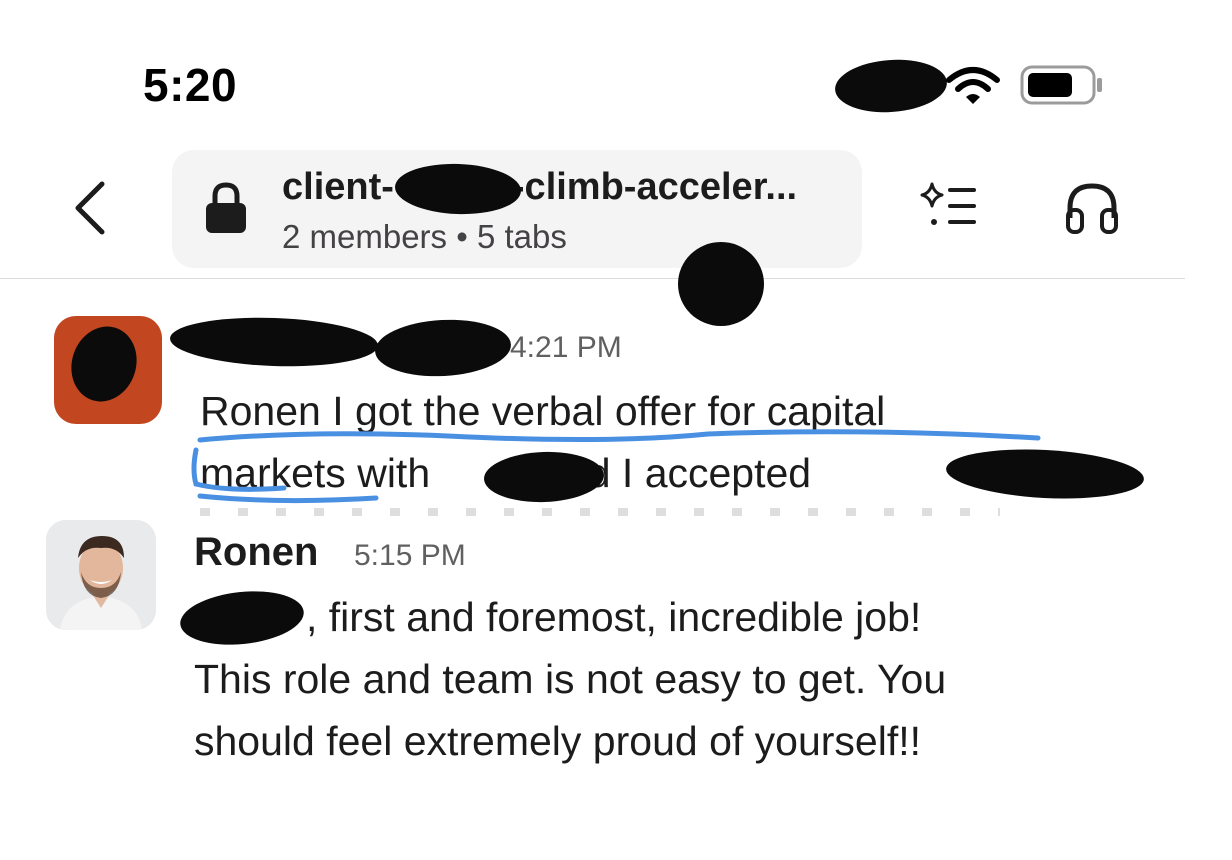 This screenshot has width=1232, height=860. I want to click on member-count: 2 members, so click(365, 236).